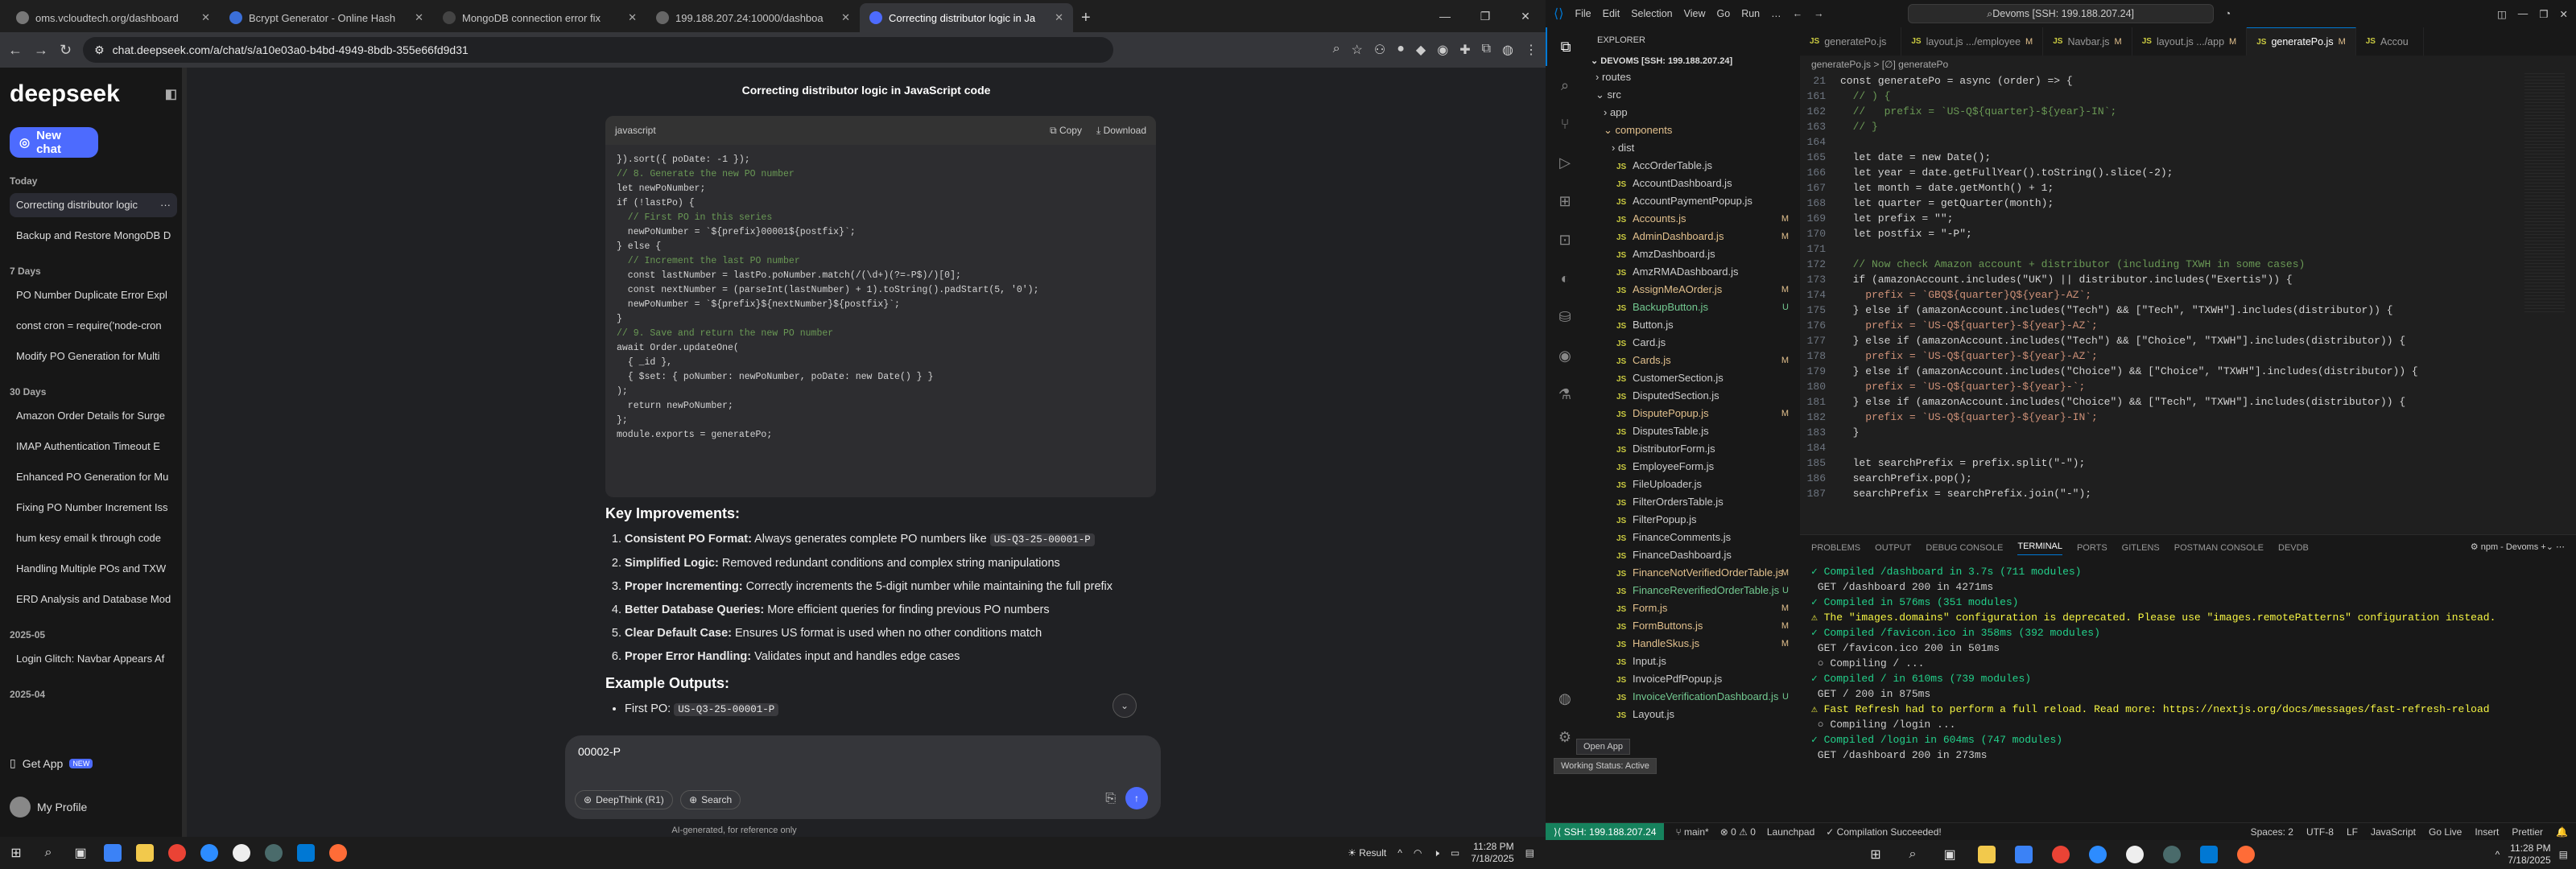 Image resolution: width=2576 pixels, height=869 pixels. Describe the element at coordinates (1436, 853) in the screenshot. I see `volume-icon: 🕨` at that location.